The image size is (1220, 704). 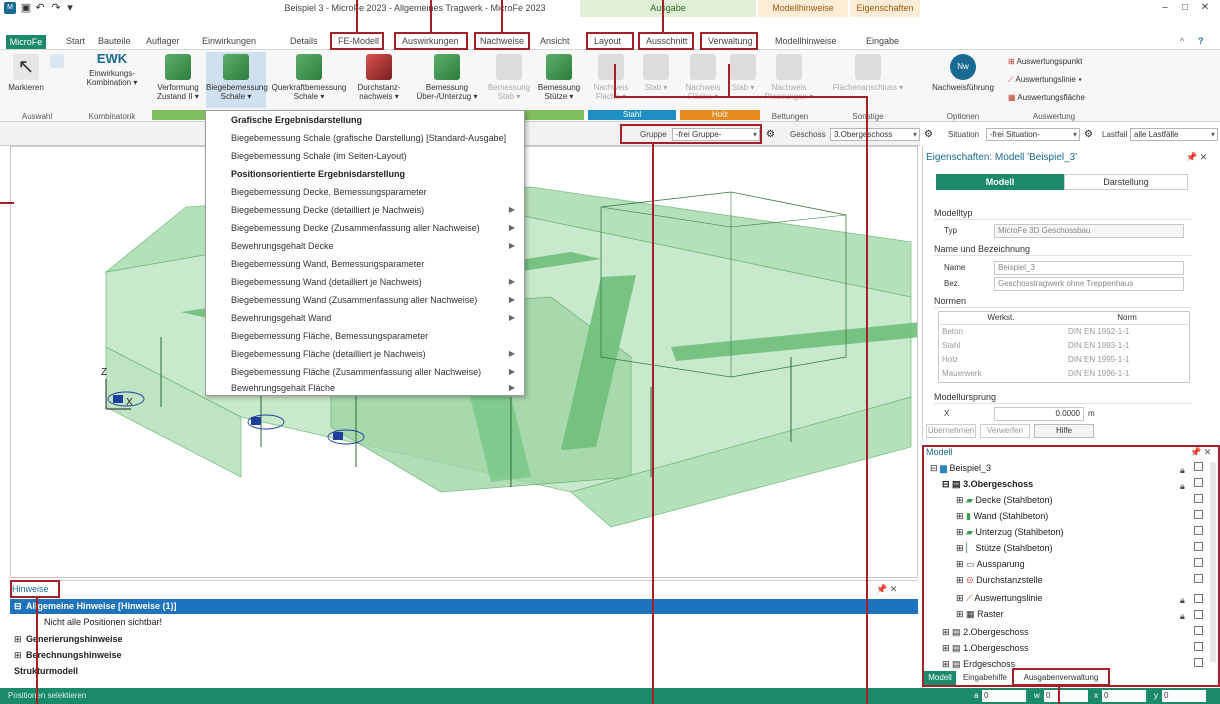 What do you see at coordinates (26, 73) in the screenshot?
I see `markieren-button: ↖ Markieren` at bounding box center [26, 73].